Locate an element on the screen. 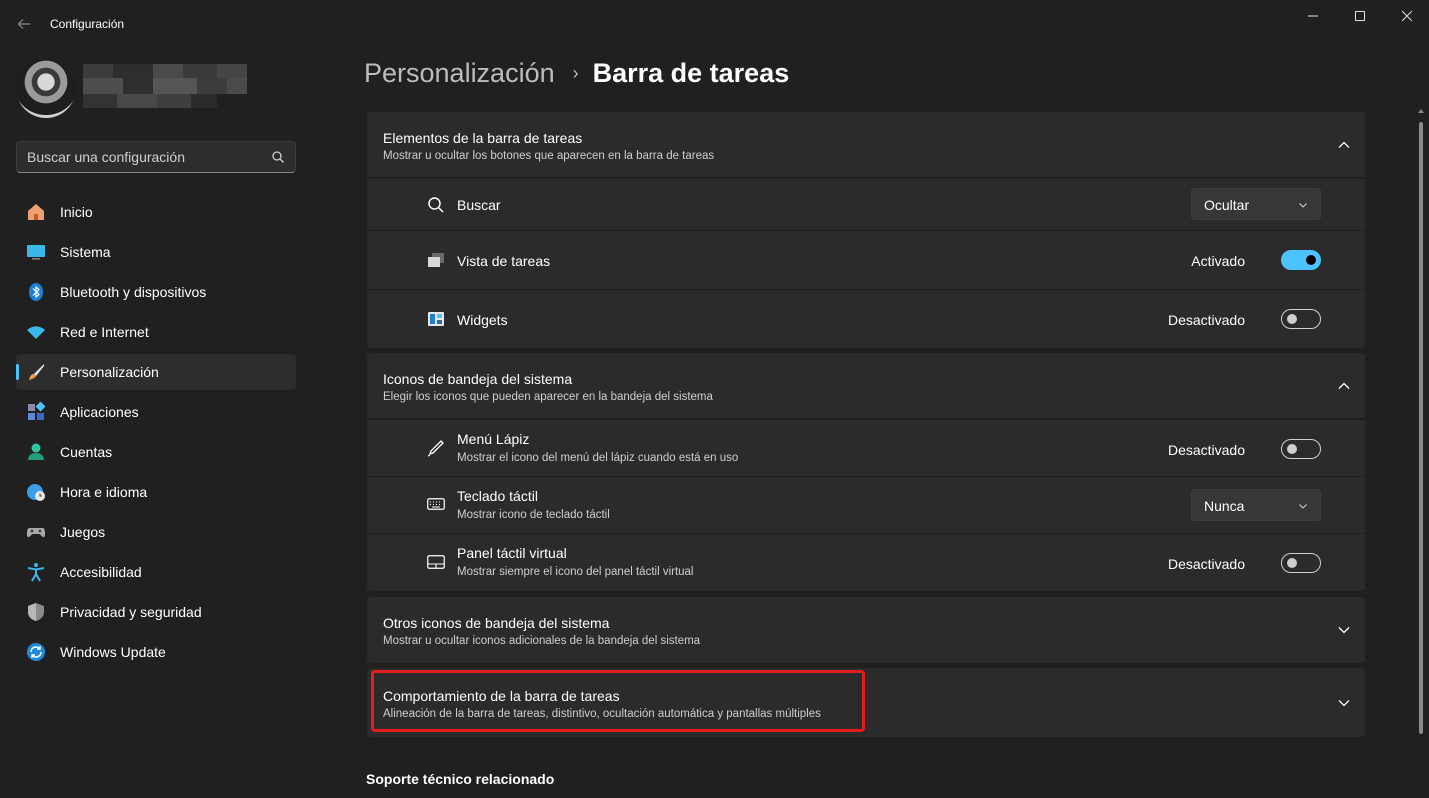 This screenshot has height=798, width=1429. toggle-state-label: Activado is located at coordinates (1218, 261).